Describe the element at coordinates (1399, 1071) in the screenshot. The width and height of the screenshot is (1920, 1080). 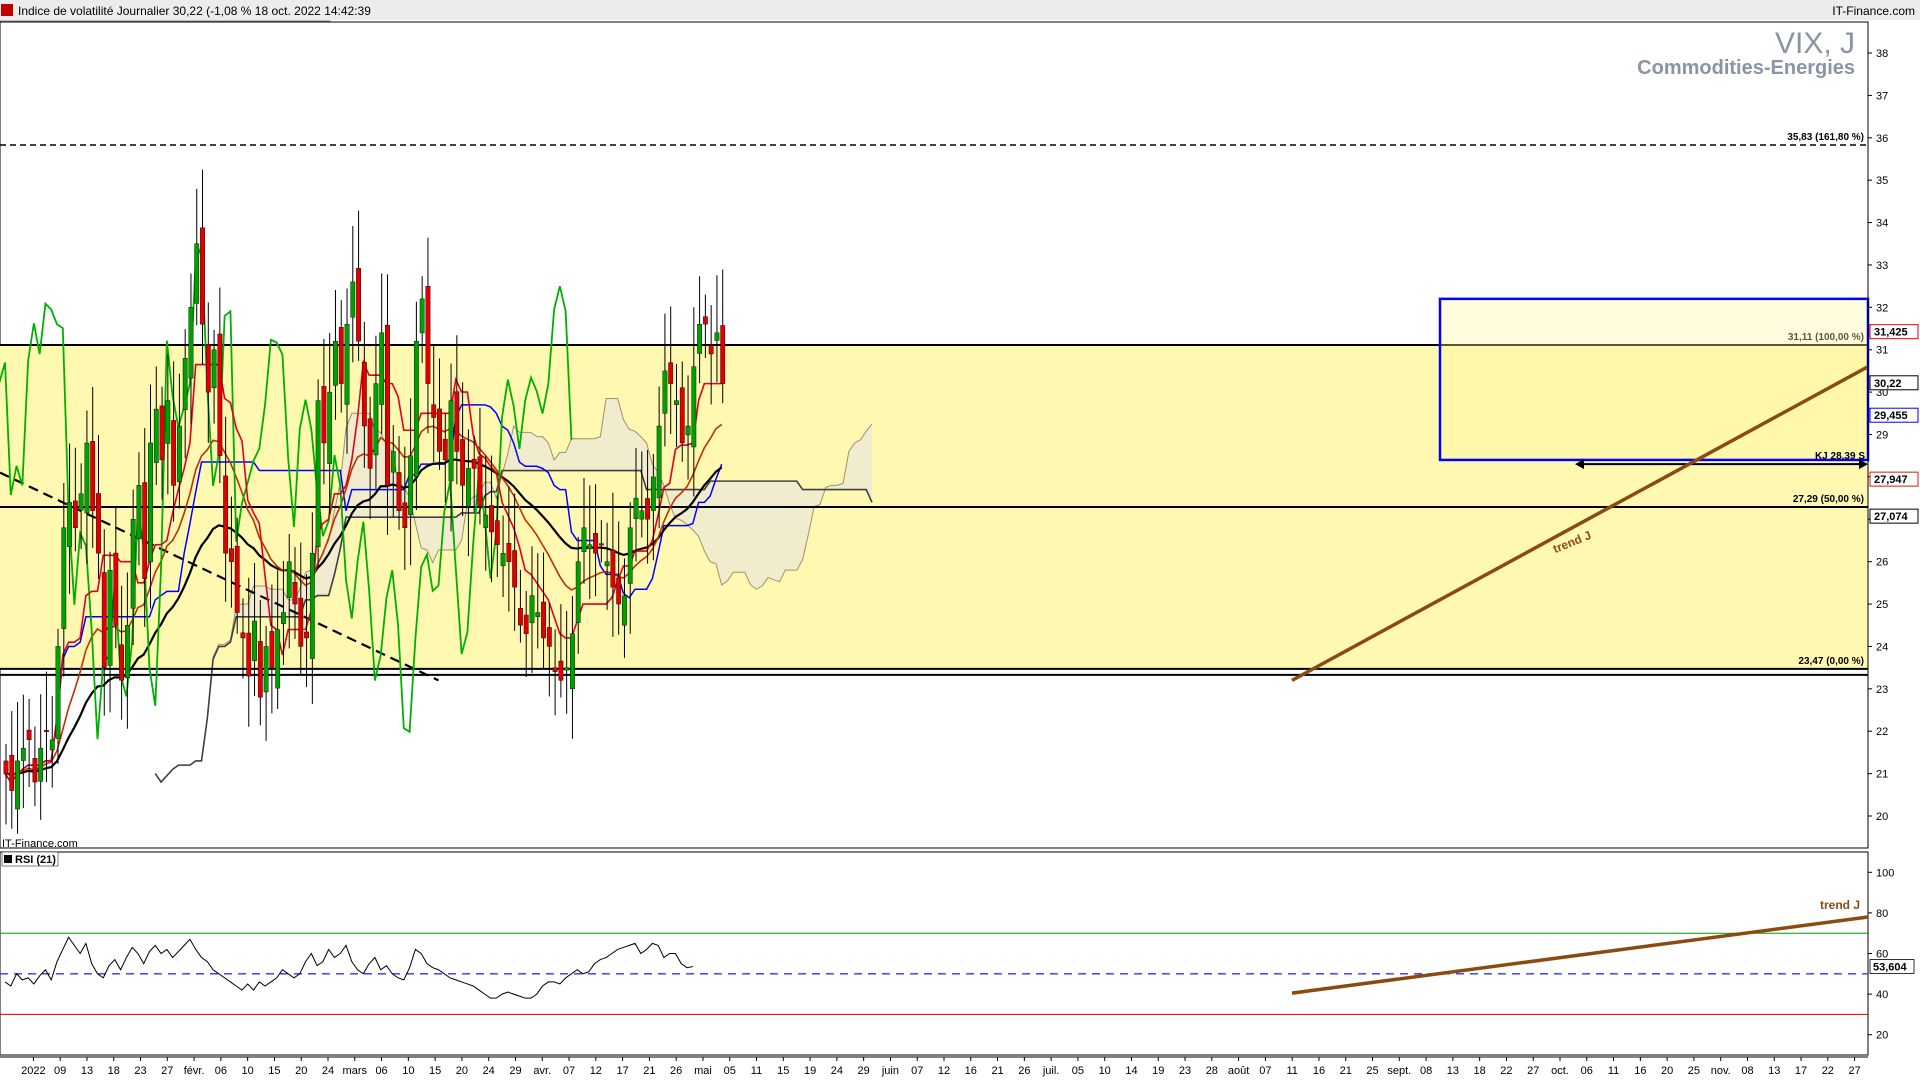
I see `date-tick-label: sept.` at that location.